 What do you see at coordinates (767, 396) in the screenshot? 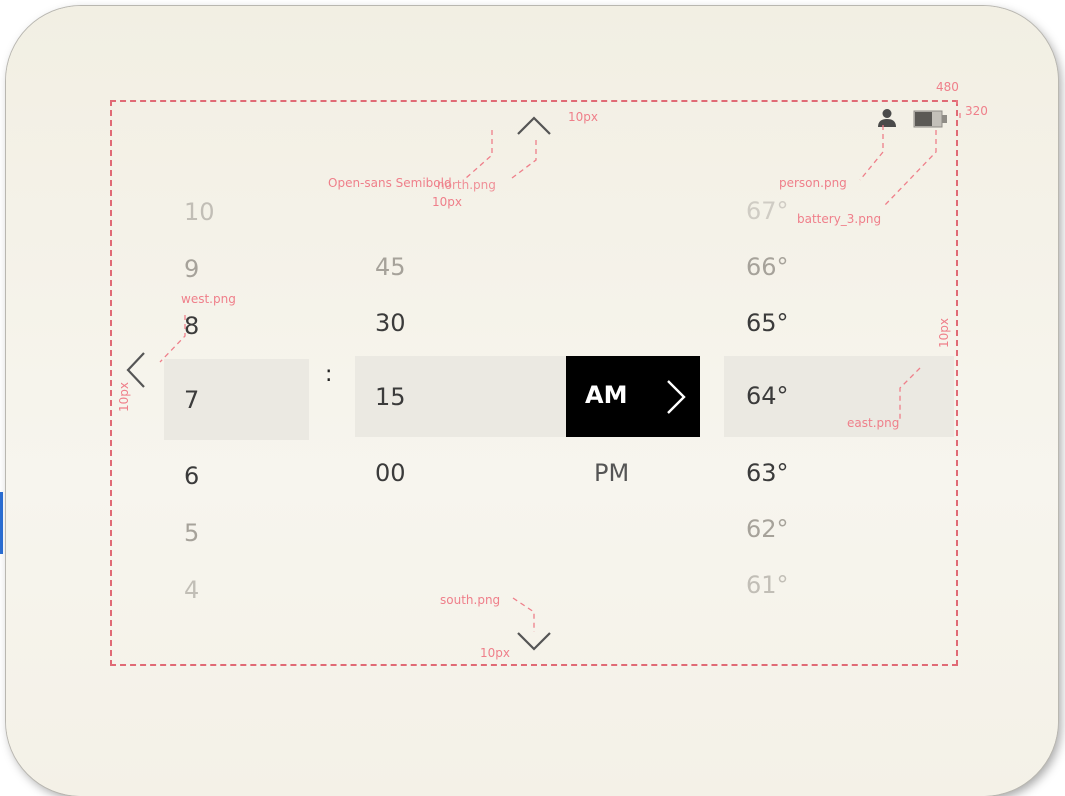
I see `selected-temperature: 64°` at bounding box center [767, 396].